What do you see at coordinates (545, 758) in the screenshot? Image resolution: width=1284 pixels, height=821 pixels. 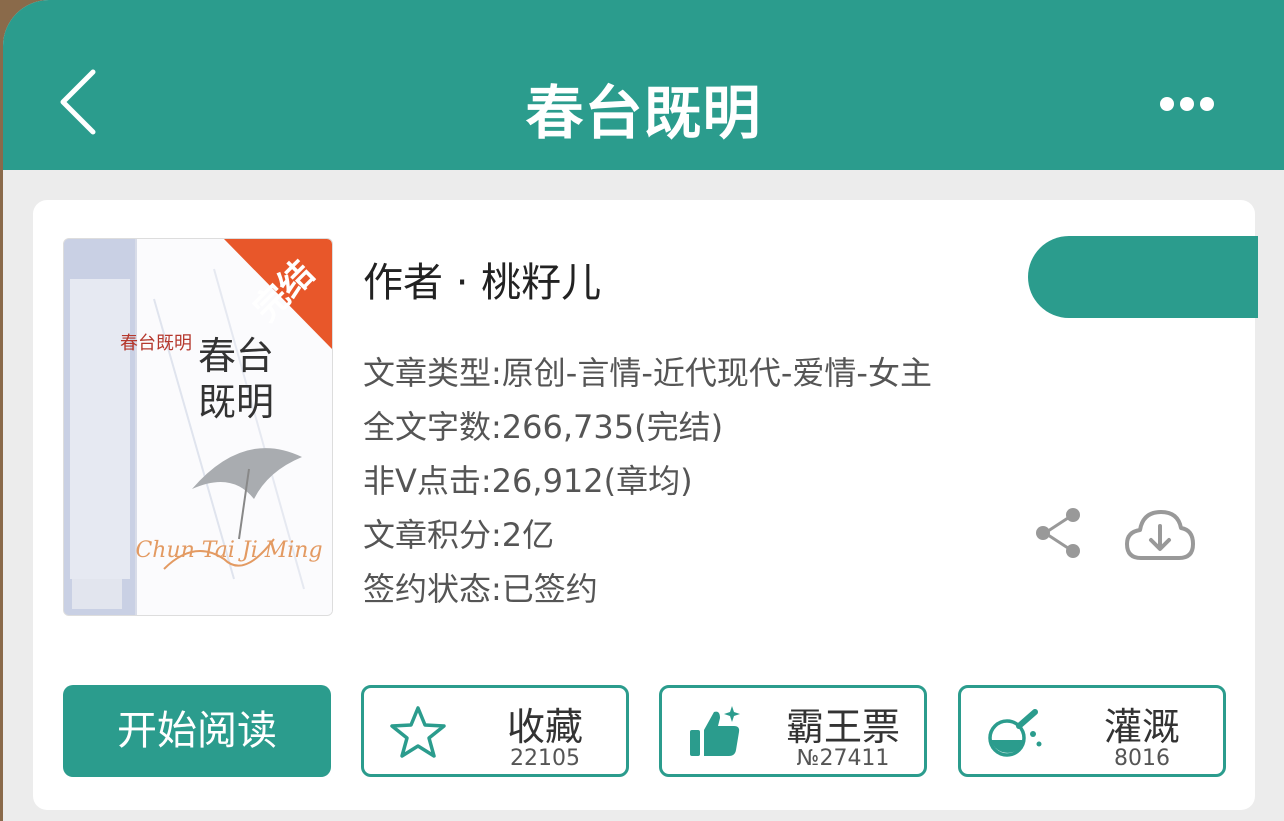 I see `favorite-count: 22105` at bounding box center [545, 758].